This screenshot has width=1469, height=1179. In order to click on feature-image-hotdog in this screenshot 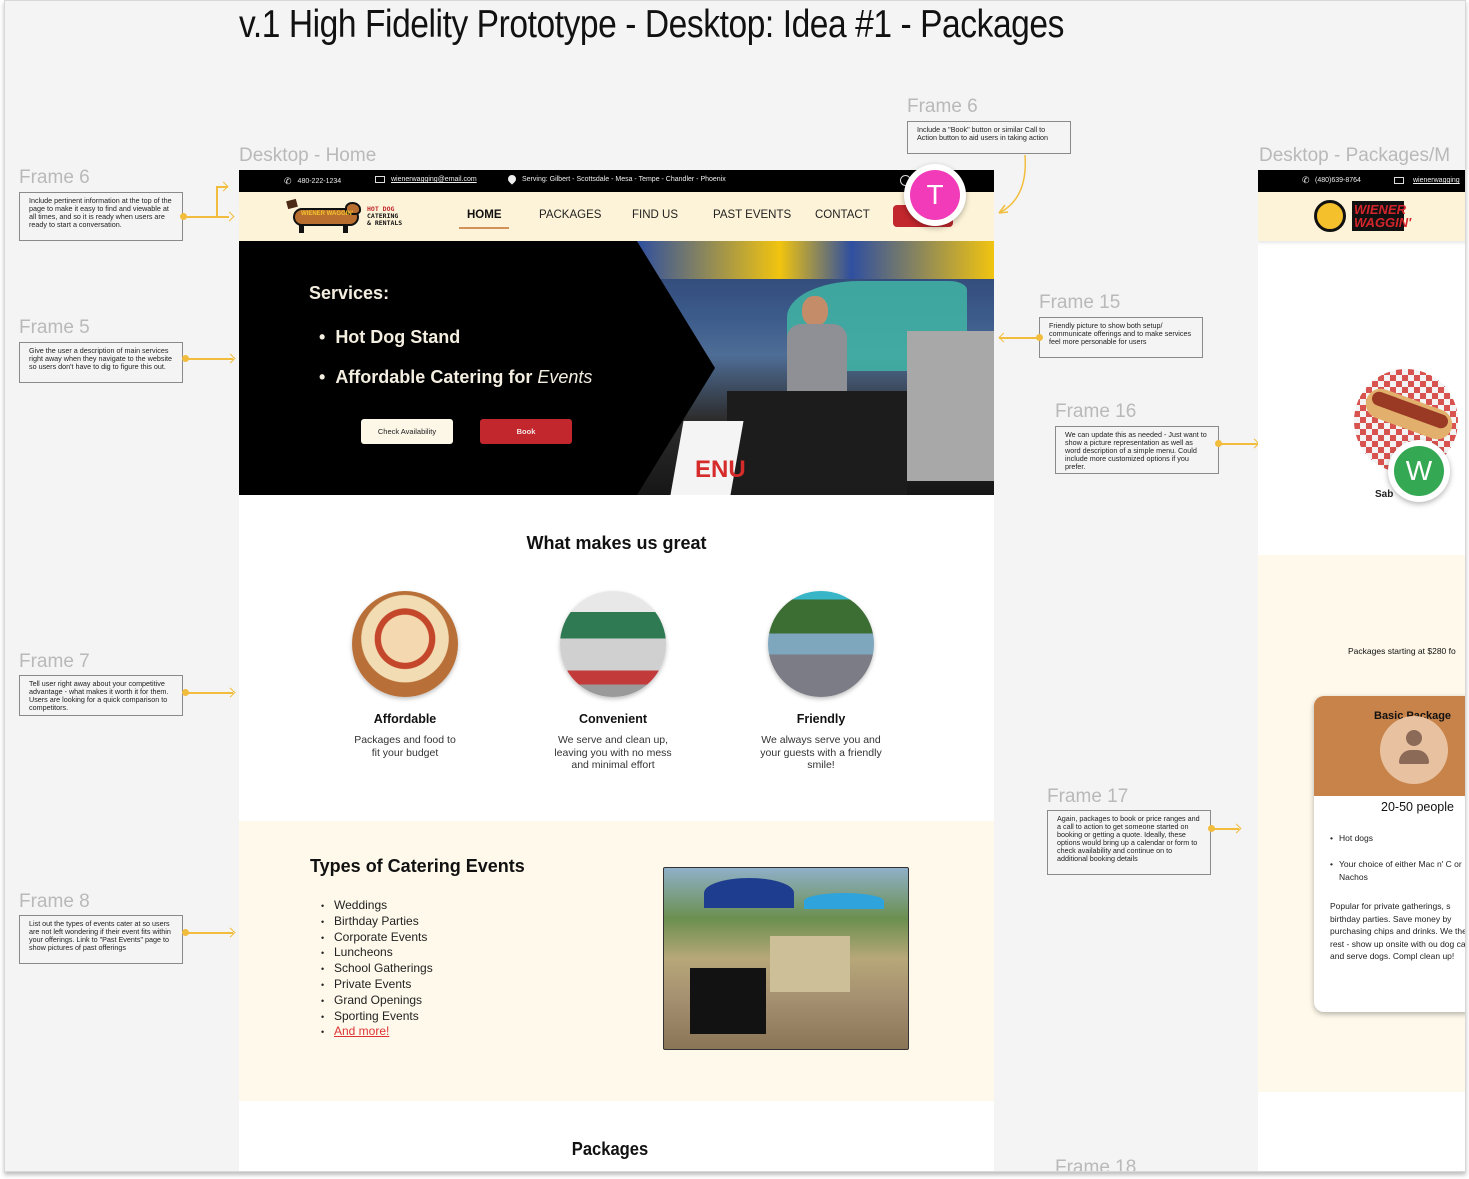, I will do `click(405, 644)`.